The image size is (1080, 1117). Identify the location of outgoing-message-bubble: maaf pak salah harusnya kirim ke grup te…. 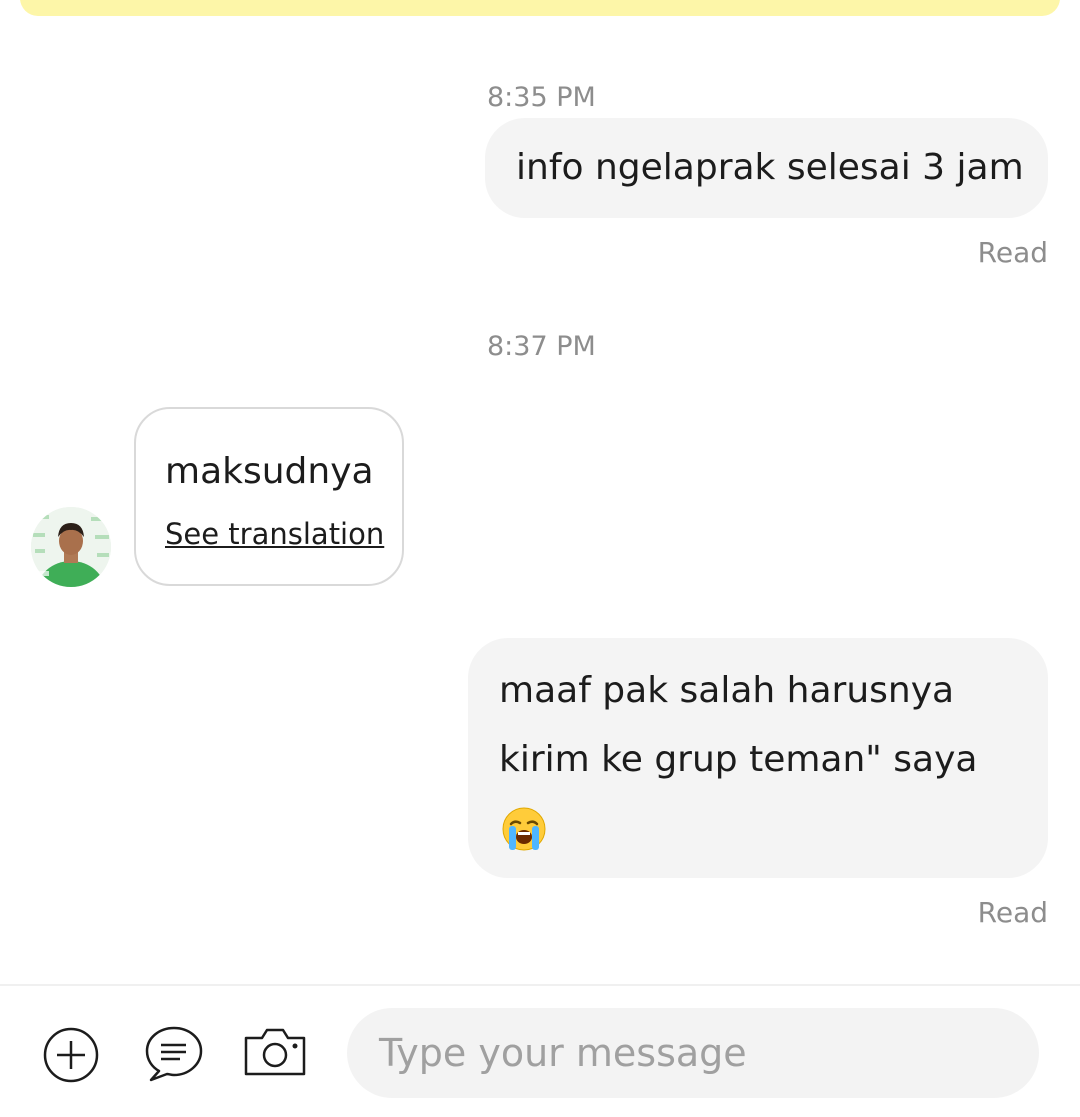
(758, 758).